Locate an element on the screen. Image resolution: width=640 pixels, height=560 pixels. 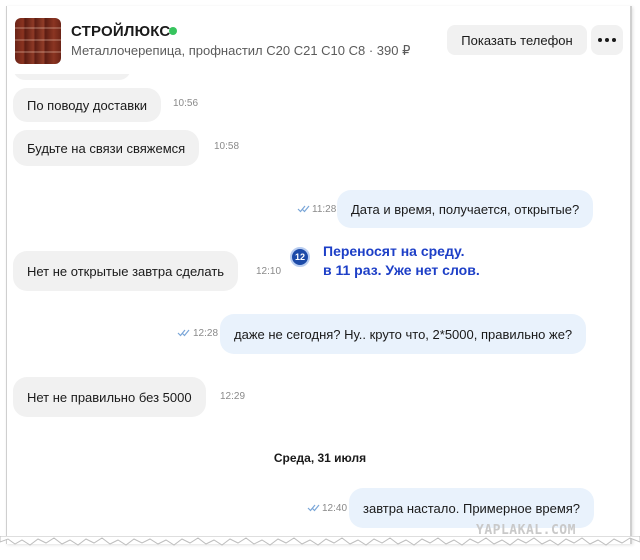
annotation-line: в 11 раз. Уже нет слов. is located at coordinates (401, 270).